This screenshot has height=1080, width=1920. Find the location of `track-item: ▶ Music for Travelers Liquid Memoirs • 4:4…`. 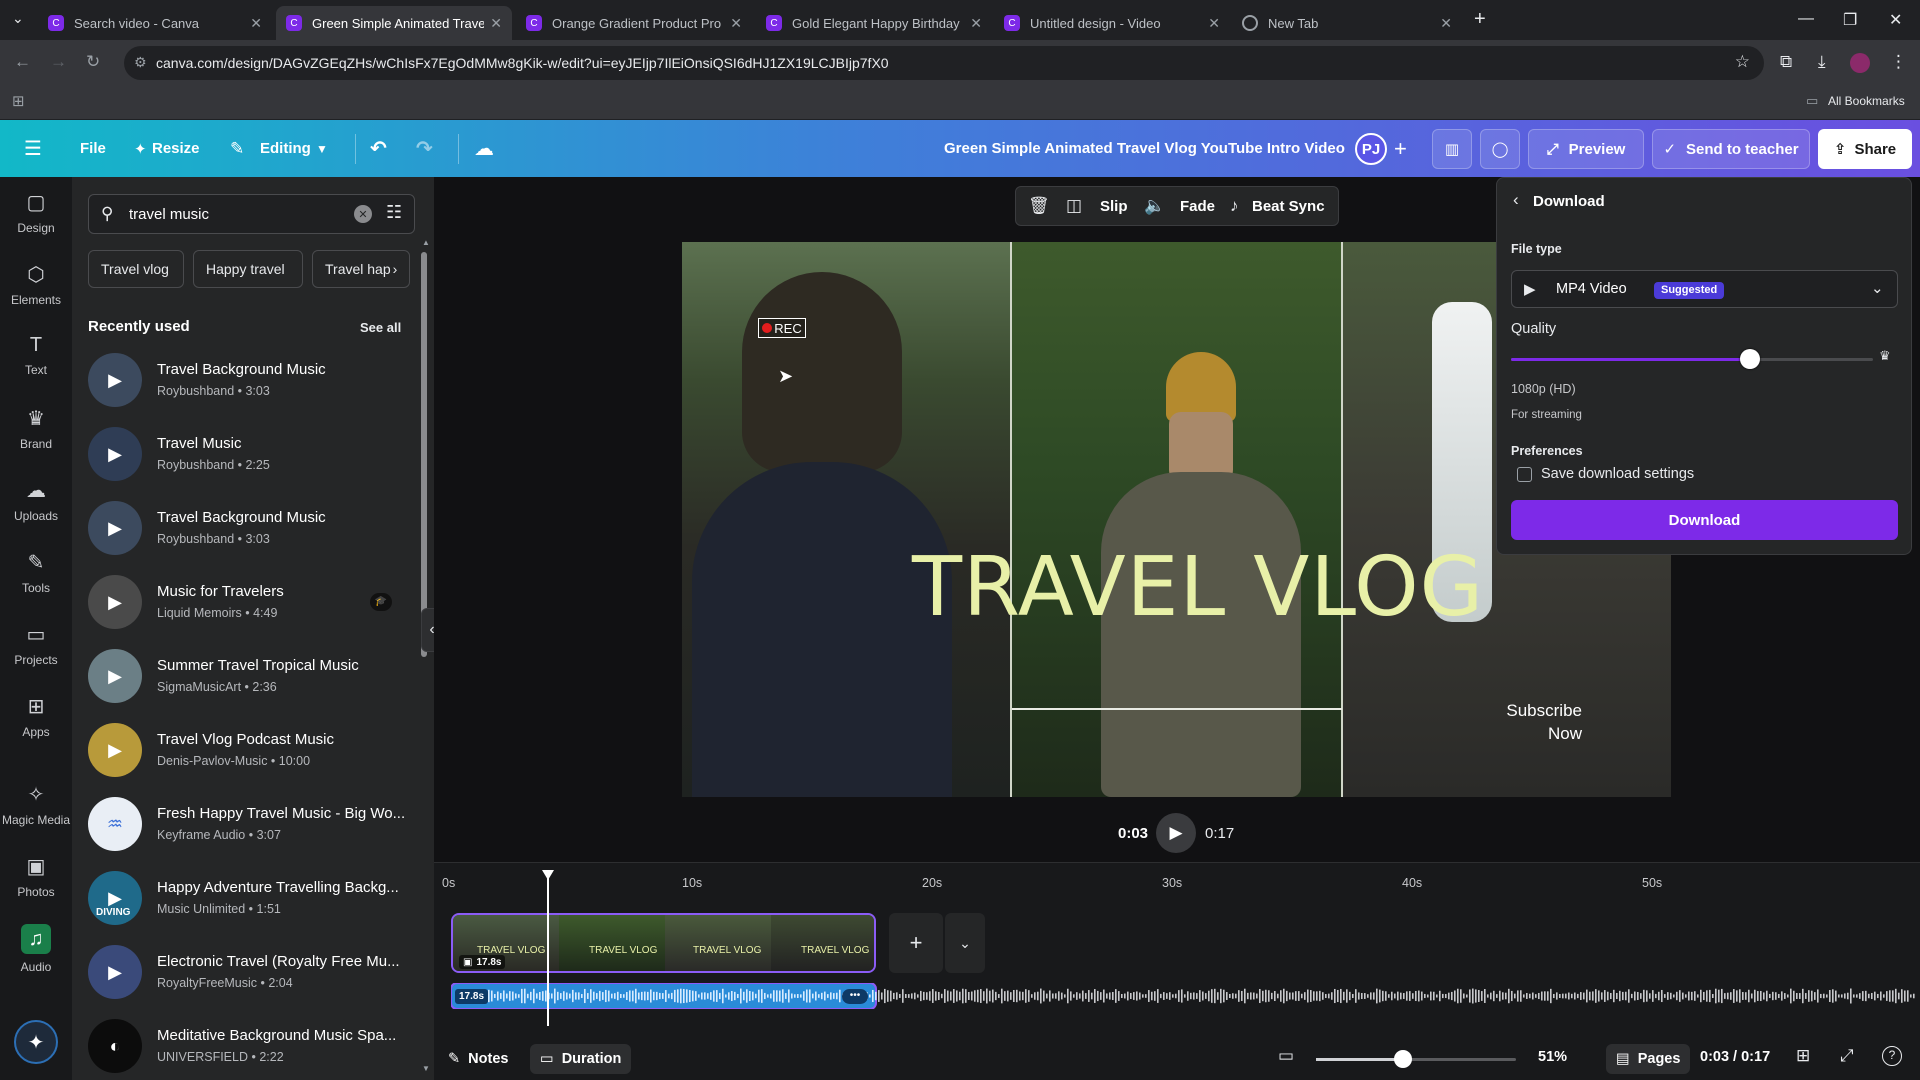

track-item: ▶ Music for Travelers Liquid Memoirs • 4:4… is located at coordinates (253, 602).